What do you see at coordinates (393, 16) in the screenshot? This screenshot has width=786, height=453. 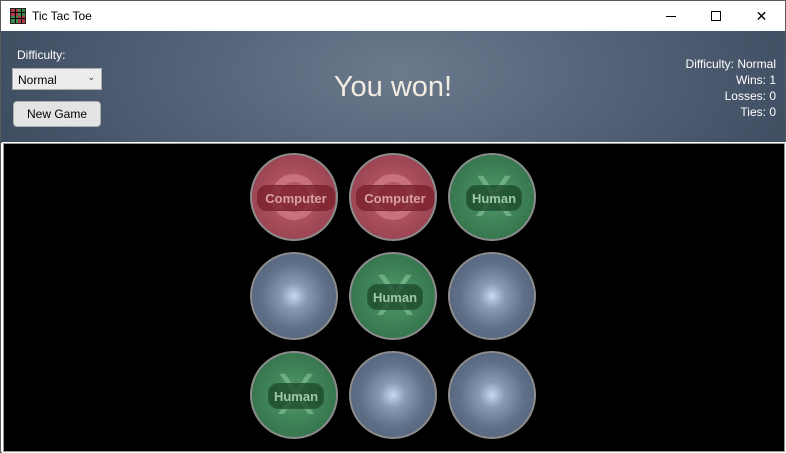 I see `title-bar: Tic Tac Toe ✕` at bounding box center [393, 16].